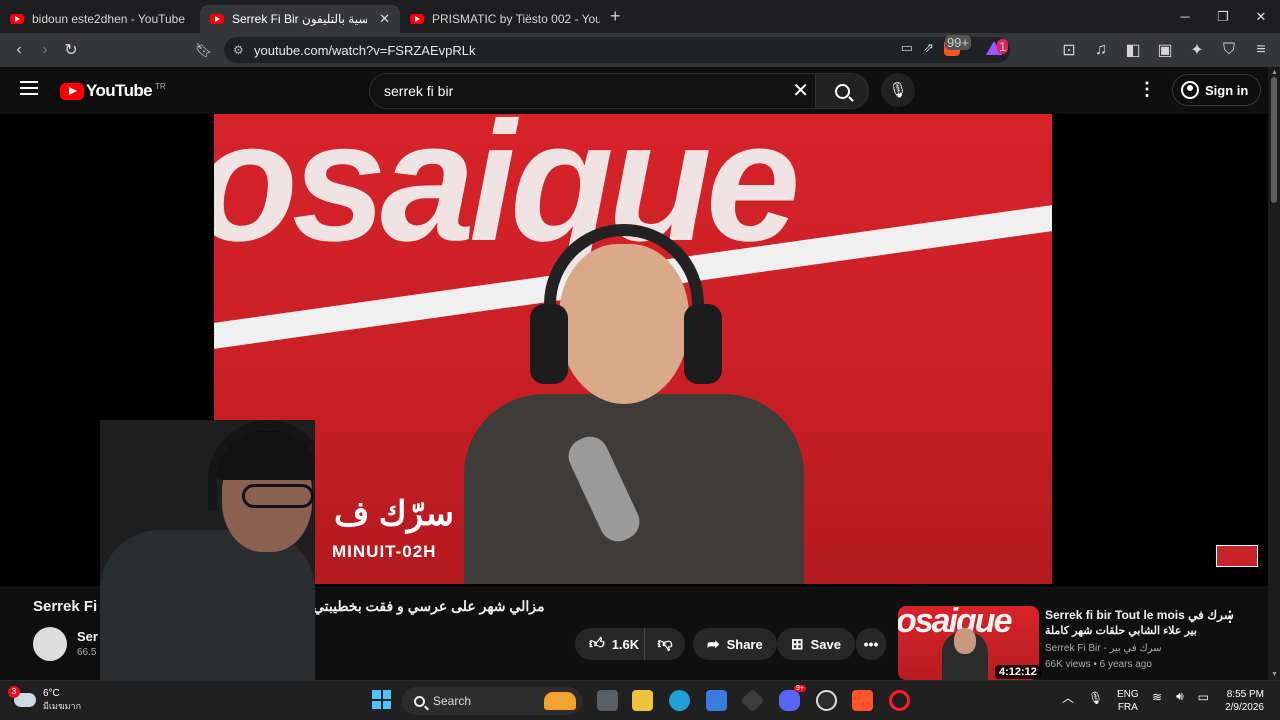  I want to click on weather-condition: มีเมฆมาก, so click(62, 706).